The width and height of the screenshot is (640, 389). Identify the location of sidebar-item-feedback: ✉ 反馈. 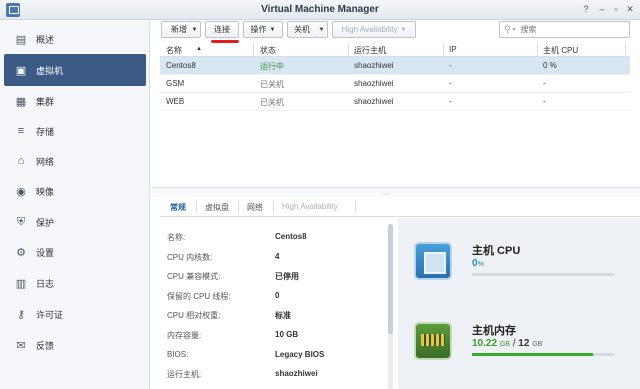
(75, 345).